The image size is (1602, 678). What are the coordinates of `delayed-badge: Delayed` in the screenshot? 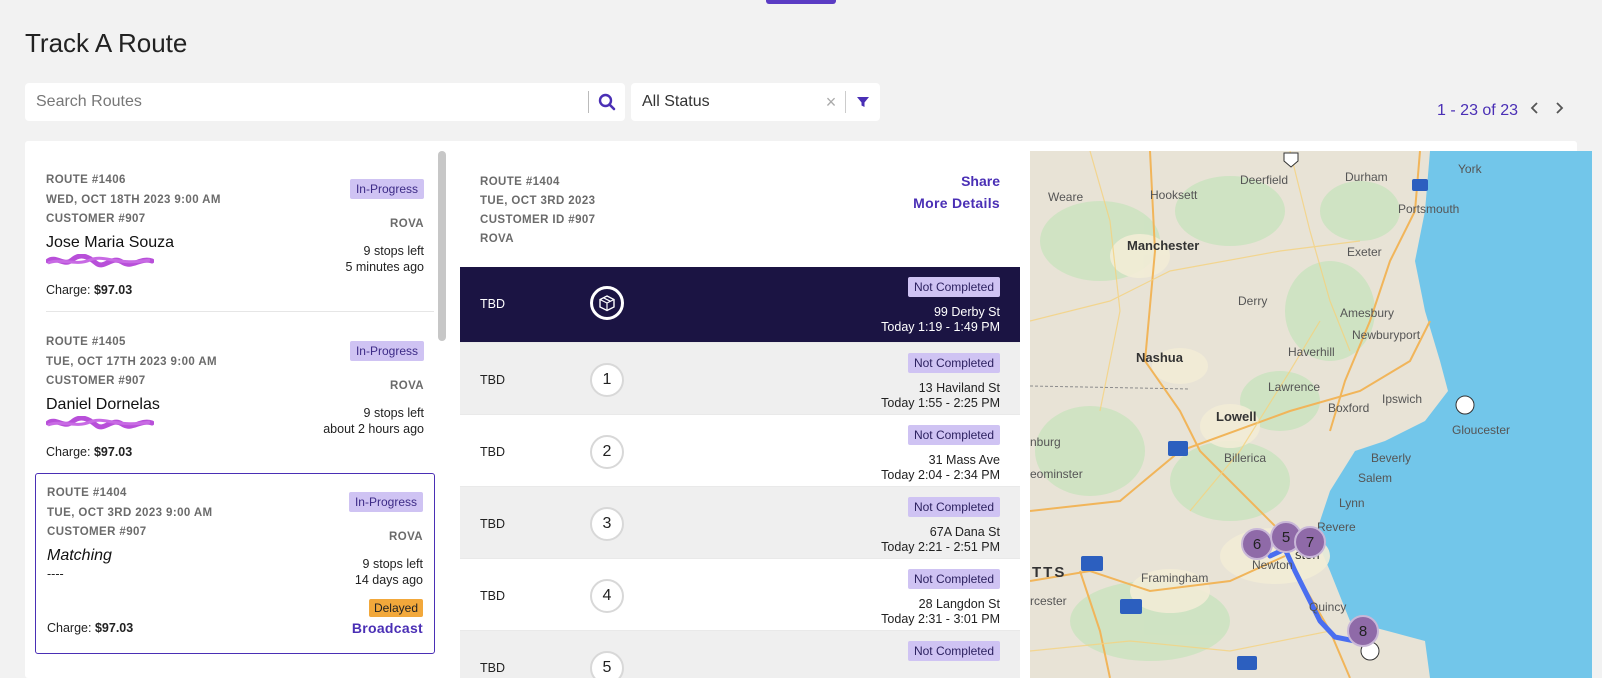 It's located at (395, 608).